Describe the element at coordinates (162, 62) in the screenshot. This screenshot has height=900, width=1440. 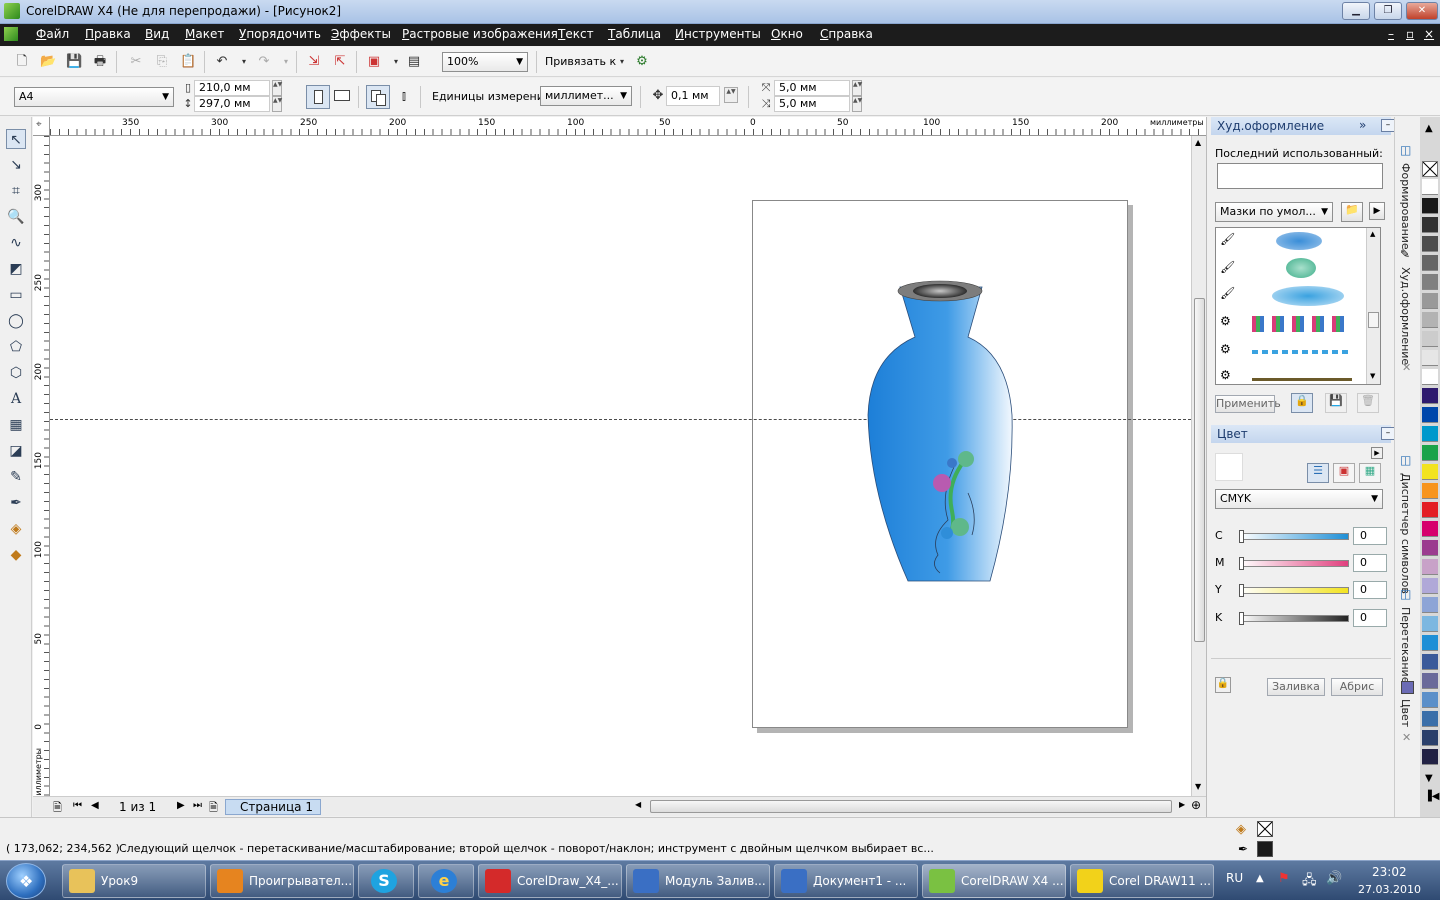
I see `copy-icon: ⎘` at that location.